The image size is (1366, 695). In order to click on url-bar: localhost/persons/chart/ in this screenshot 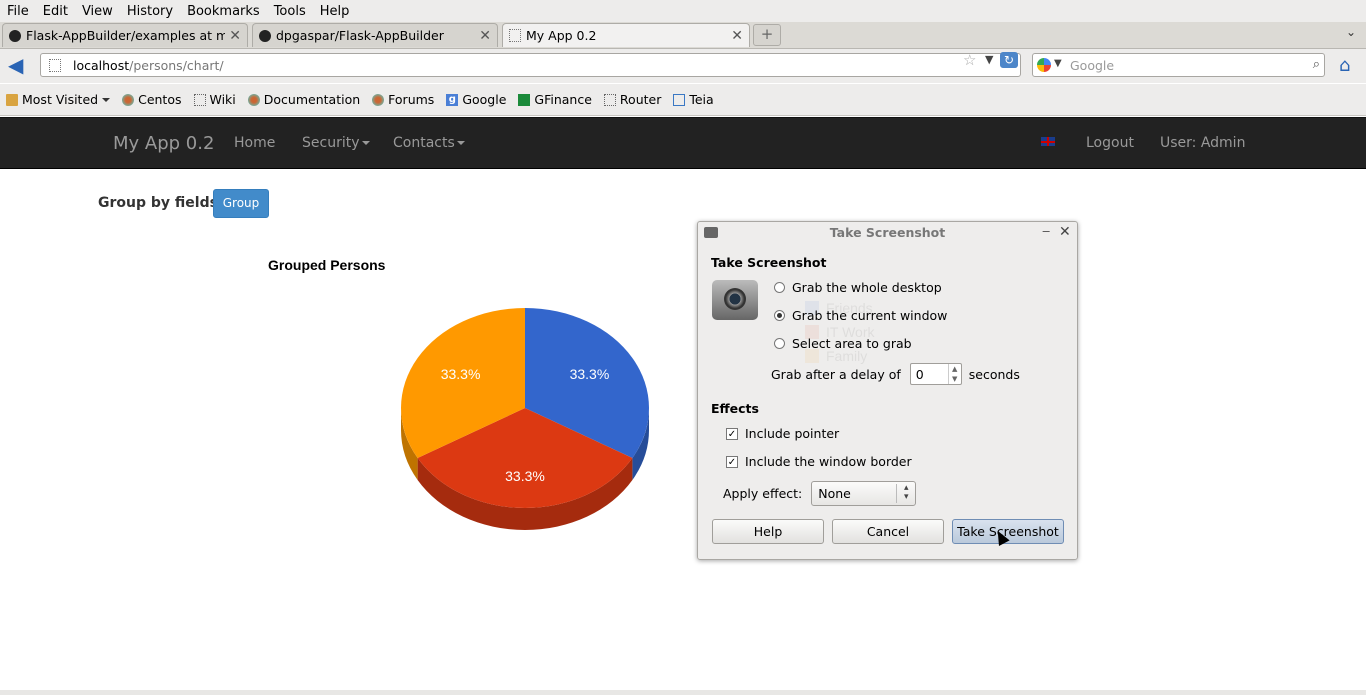, I will do `click(530, 65)`.